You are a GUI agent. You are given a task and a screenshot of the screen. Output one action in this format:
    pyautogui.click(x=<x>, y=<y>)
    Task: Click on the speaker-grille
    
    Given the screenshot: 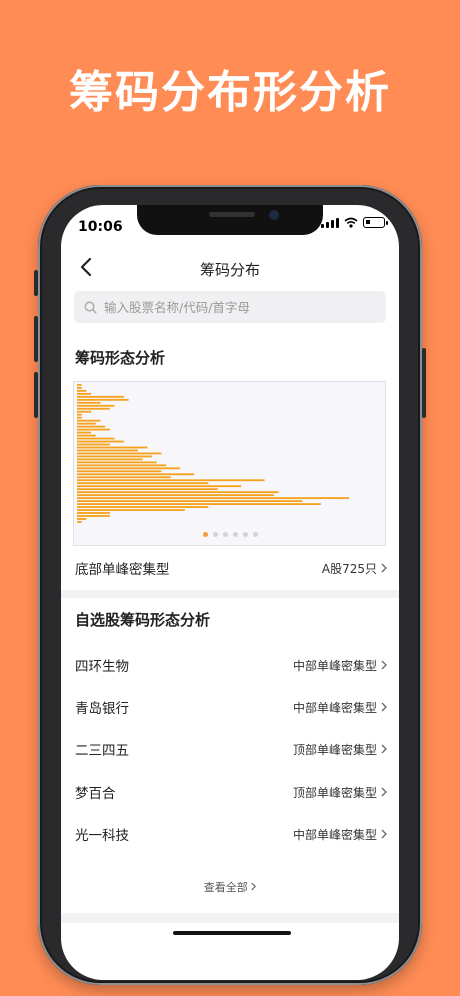 What is the action you would take?
    pyautogui.click(x=232, y=214)
    